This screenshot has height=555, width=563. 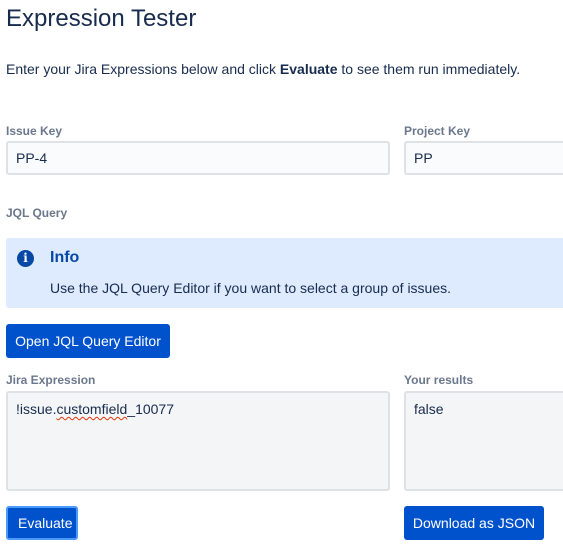 What do you see at coordinates (198, 441) in the screenshot?
I see `jira-expression-textarea: !issue.customfield_10077` at bounding box center [198, 441].